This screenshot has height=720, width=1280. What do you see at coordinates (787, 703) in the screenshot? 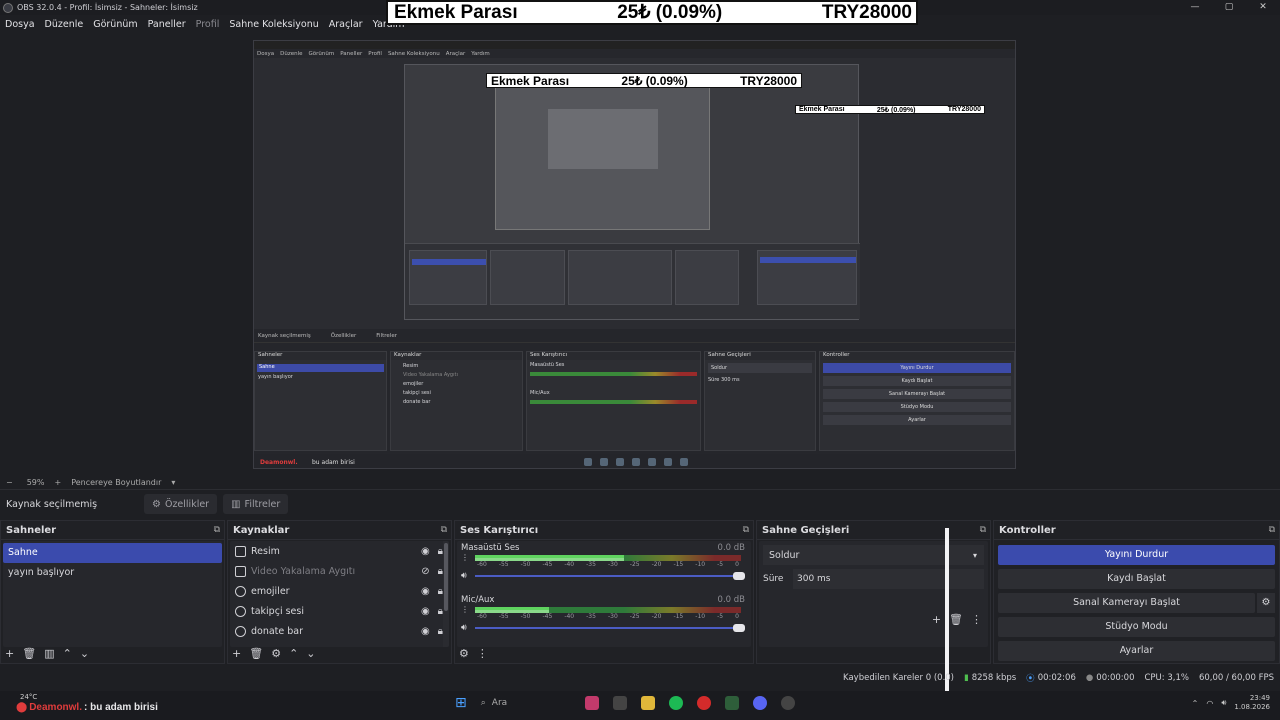
I see `obs-icon` at bounding box center [787, 703].